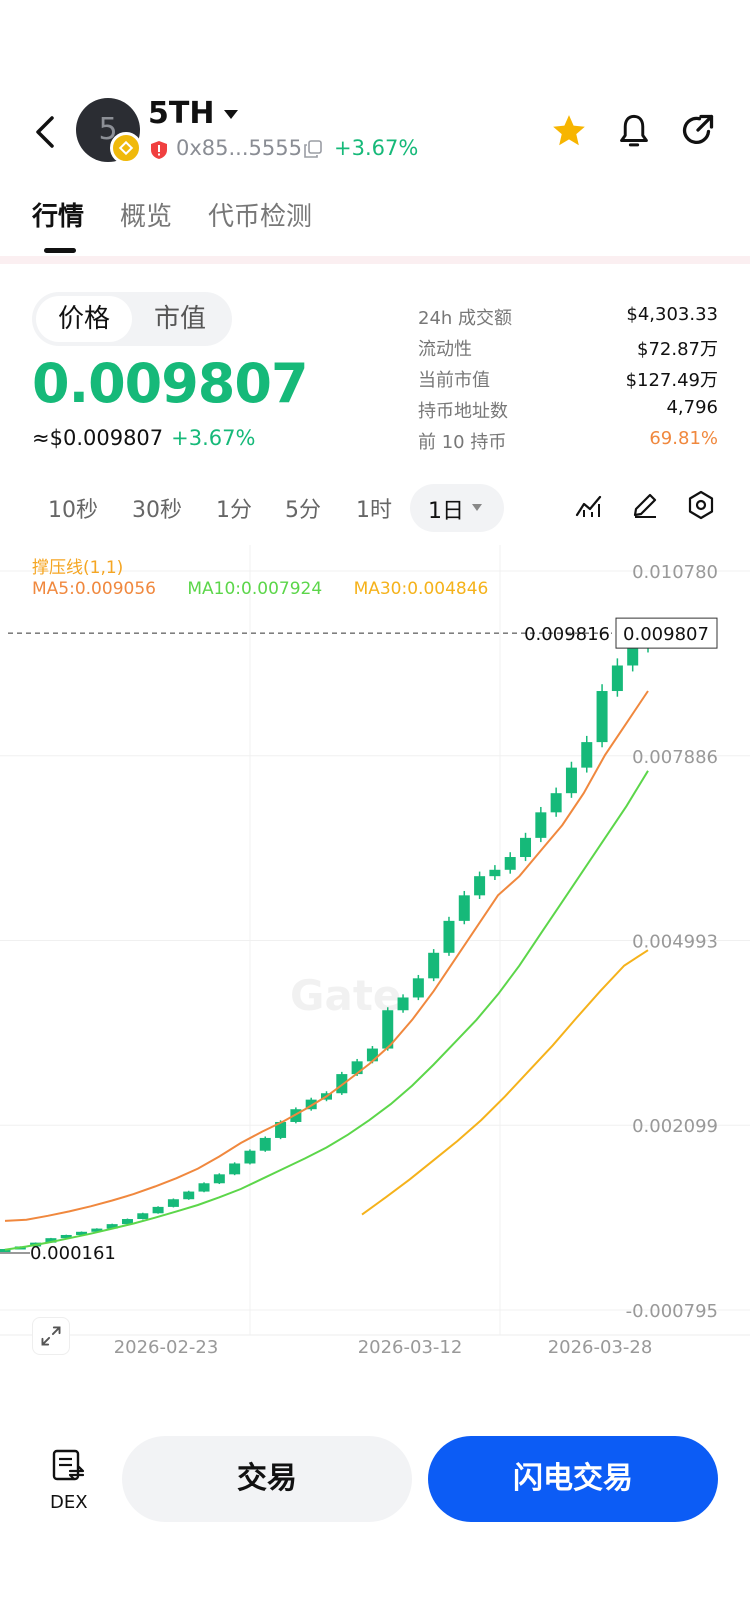  What do you see at coordinates (698, 130) in the screenshot?
I see `share-icon` at bounding box center [698, 130].